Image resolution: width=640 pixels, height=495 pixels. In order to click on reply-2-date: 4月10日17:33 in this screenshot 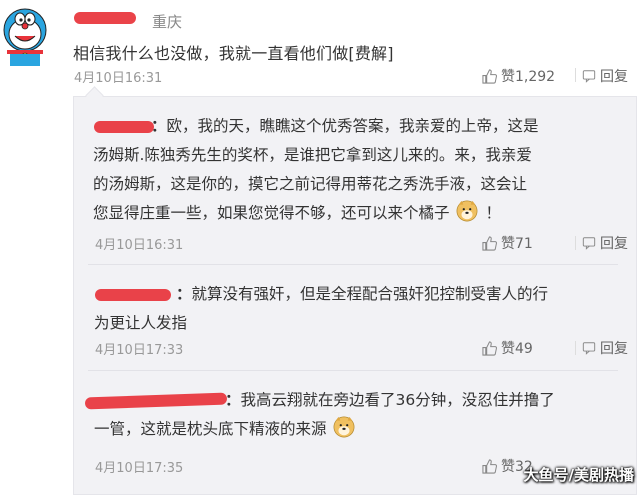, I will do `click(139, 350)`.